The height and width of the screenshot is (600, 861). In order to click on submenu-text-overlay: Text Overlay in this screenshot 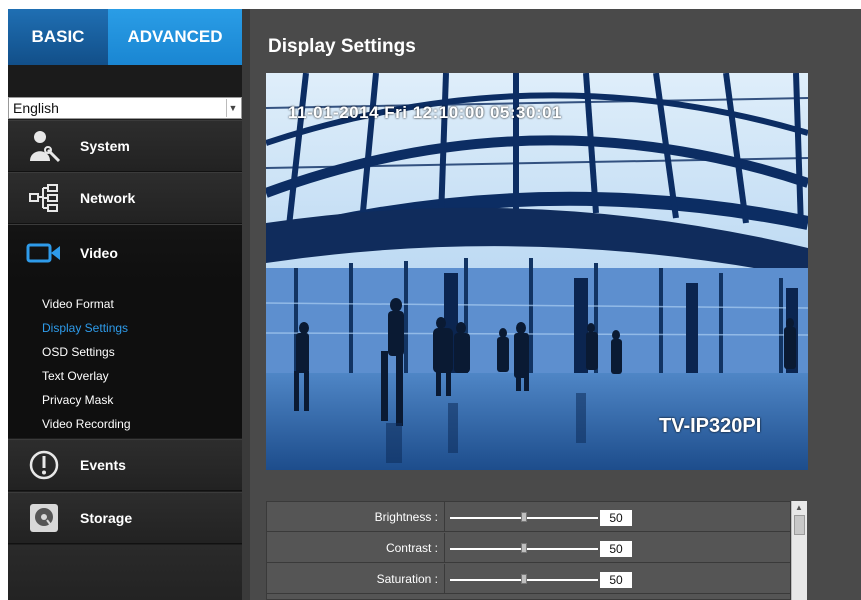, I will do `click(75, 376)`.